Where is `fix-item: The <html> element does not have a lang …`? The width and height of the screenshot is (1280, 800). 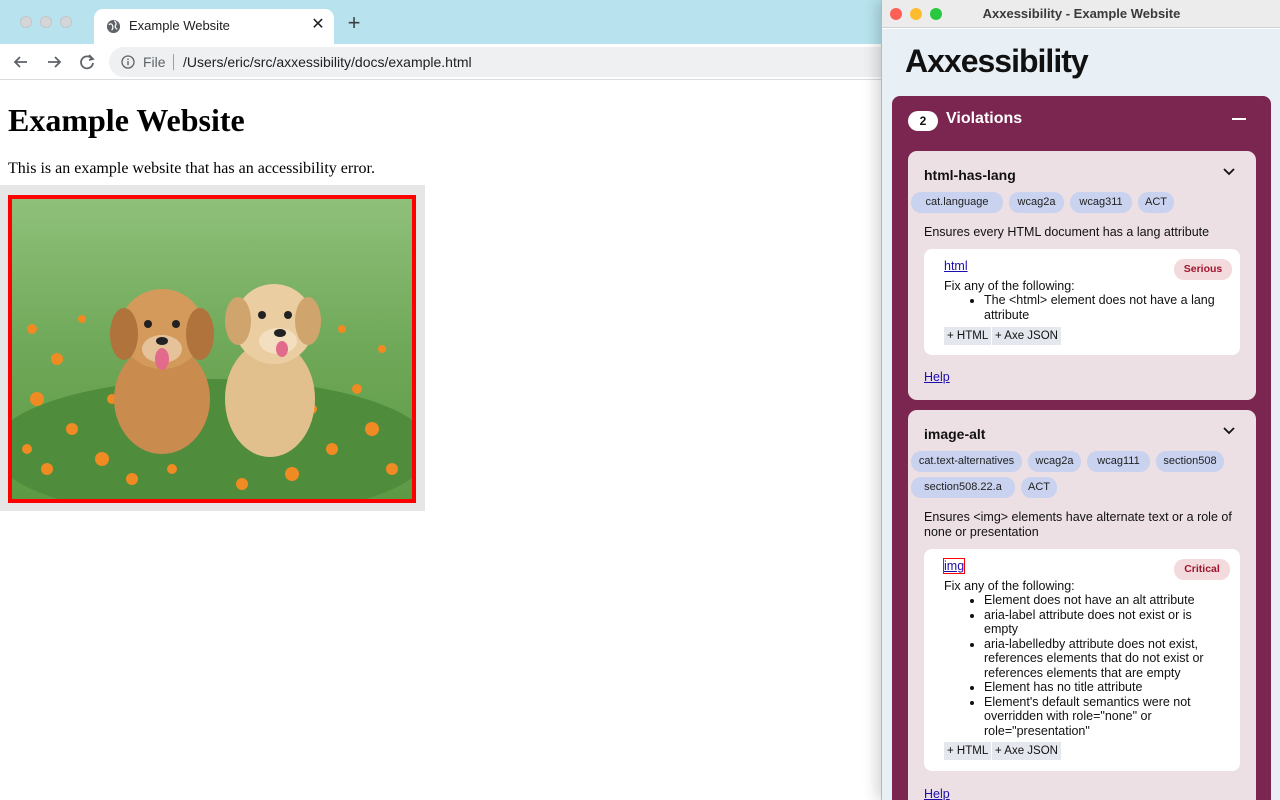
fix-item: The <html> element does not have a lang … is located at coordinates (1105, 307).